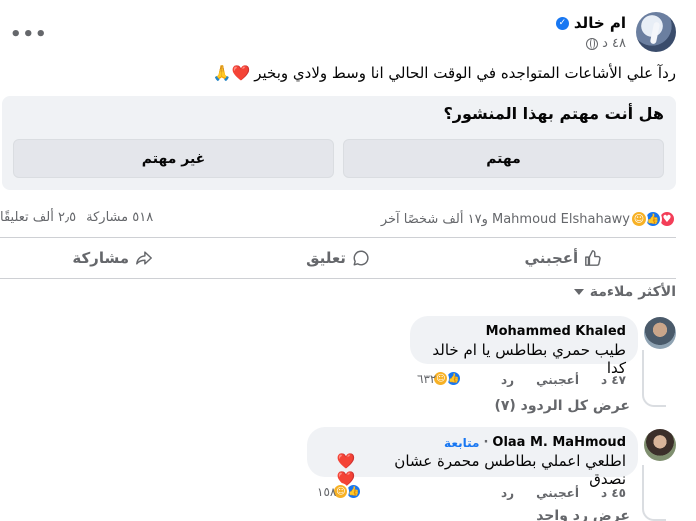 Image resolution: width=696 pixels, height=521 pixels. Describe the element at coordinates (326, 258) in the screenshot. I see `comment-label: تعليق` at that location.